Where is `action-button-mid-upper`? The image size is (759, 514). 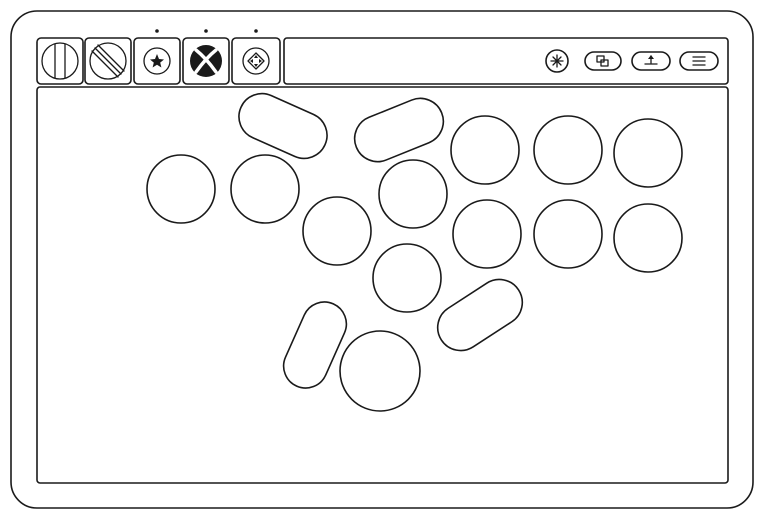
action-button-mid-upper is located at coordinates (413, 194).